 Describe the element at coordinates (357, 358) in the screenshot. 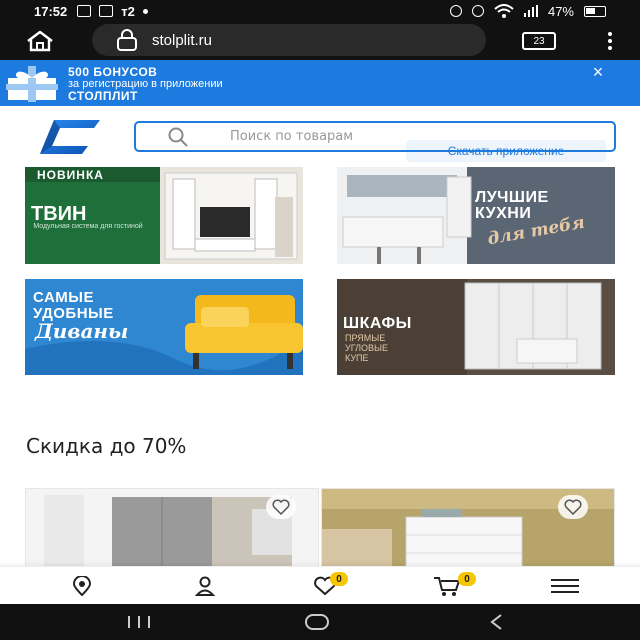

I see `wardrobes-line3: КУПЕ` at that location.